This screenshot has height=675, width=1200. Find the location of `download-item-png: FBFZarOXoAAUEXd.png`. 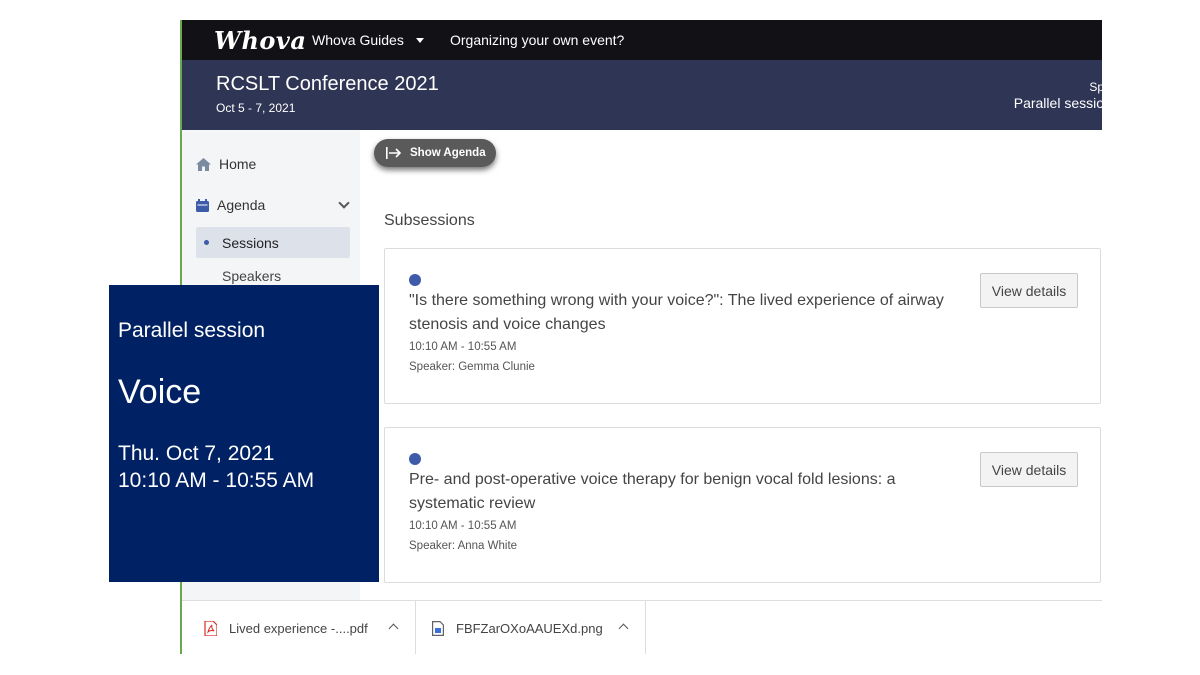

download-item-png: FBFZarOXoAAUEXd.png is located at coordinates (539, 627).